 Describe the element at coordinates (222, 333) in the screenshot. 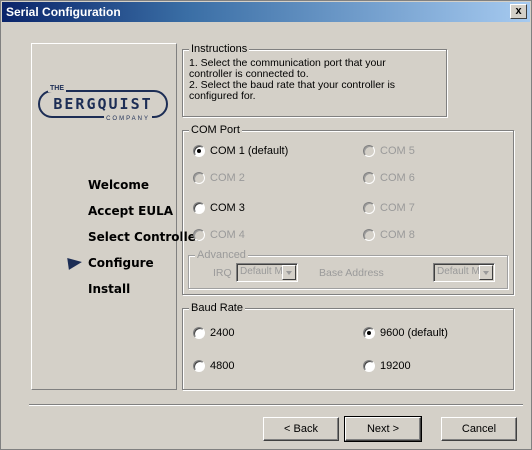

I see `radio-label: 2400` at that location.